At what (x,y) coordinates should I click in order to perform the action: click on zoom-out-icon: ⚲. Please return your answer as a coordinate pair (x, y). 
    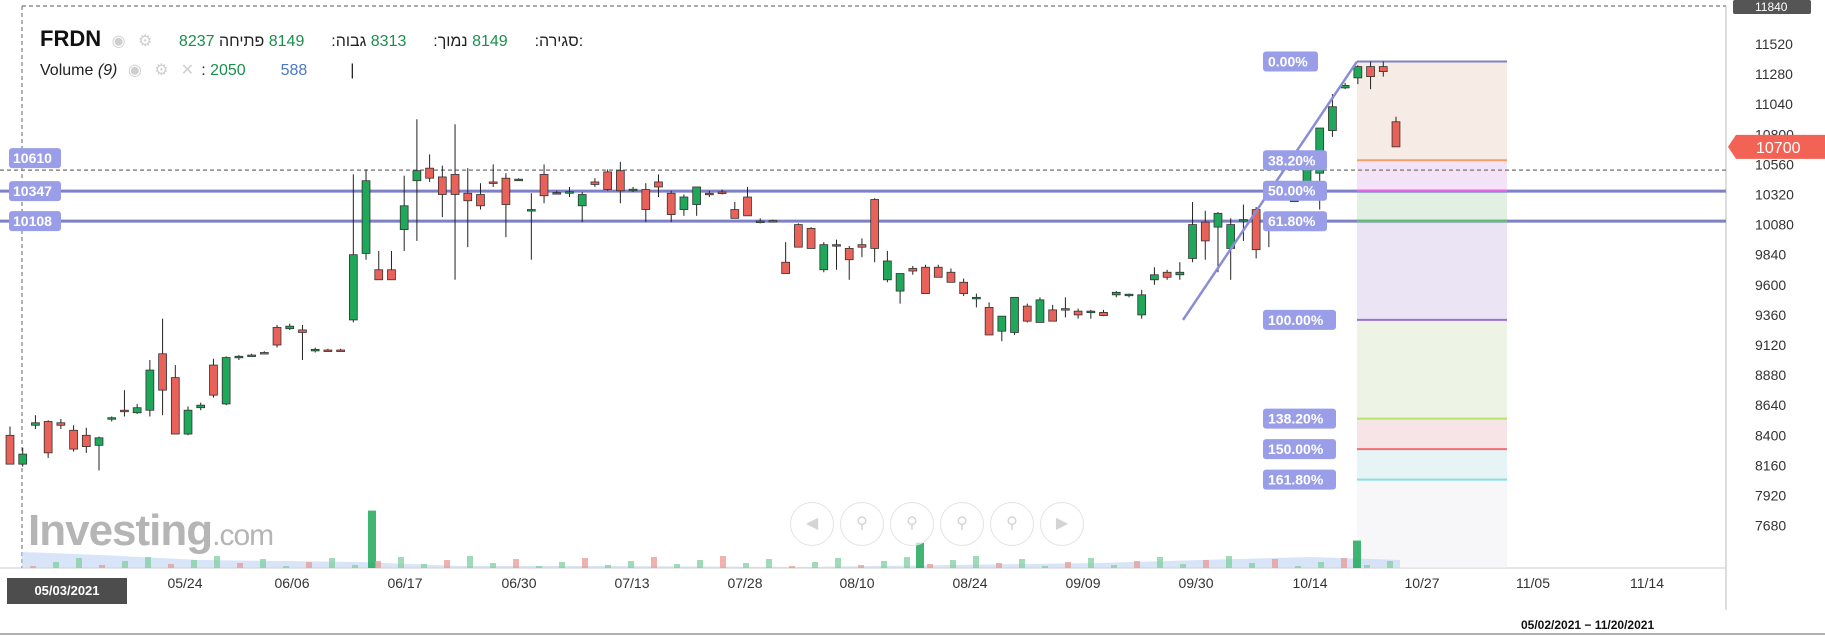
    Looking at the image, I should click on (962, 524).